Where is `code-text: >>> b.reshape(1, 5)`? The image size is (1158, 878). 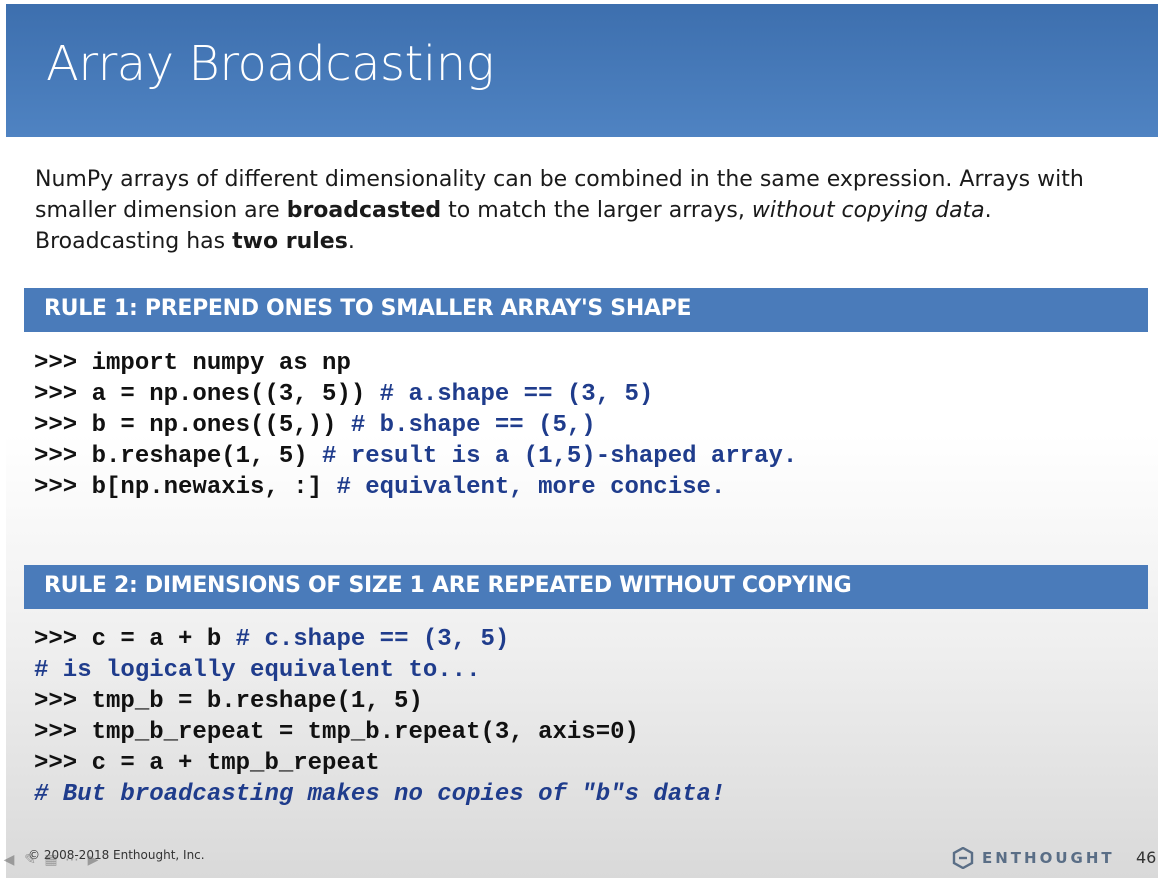 code-text: >>> b.reshape(1, 5) is located at coordinates (178, 456).